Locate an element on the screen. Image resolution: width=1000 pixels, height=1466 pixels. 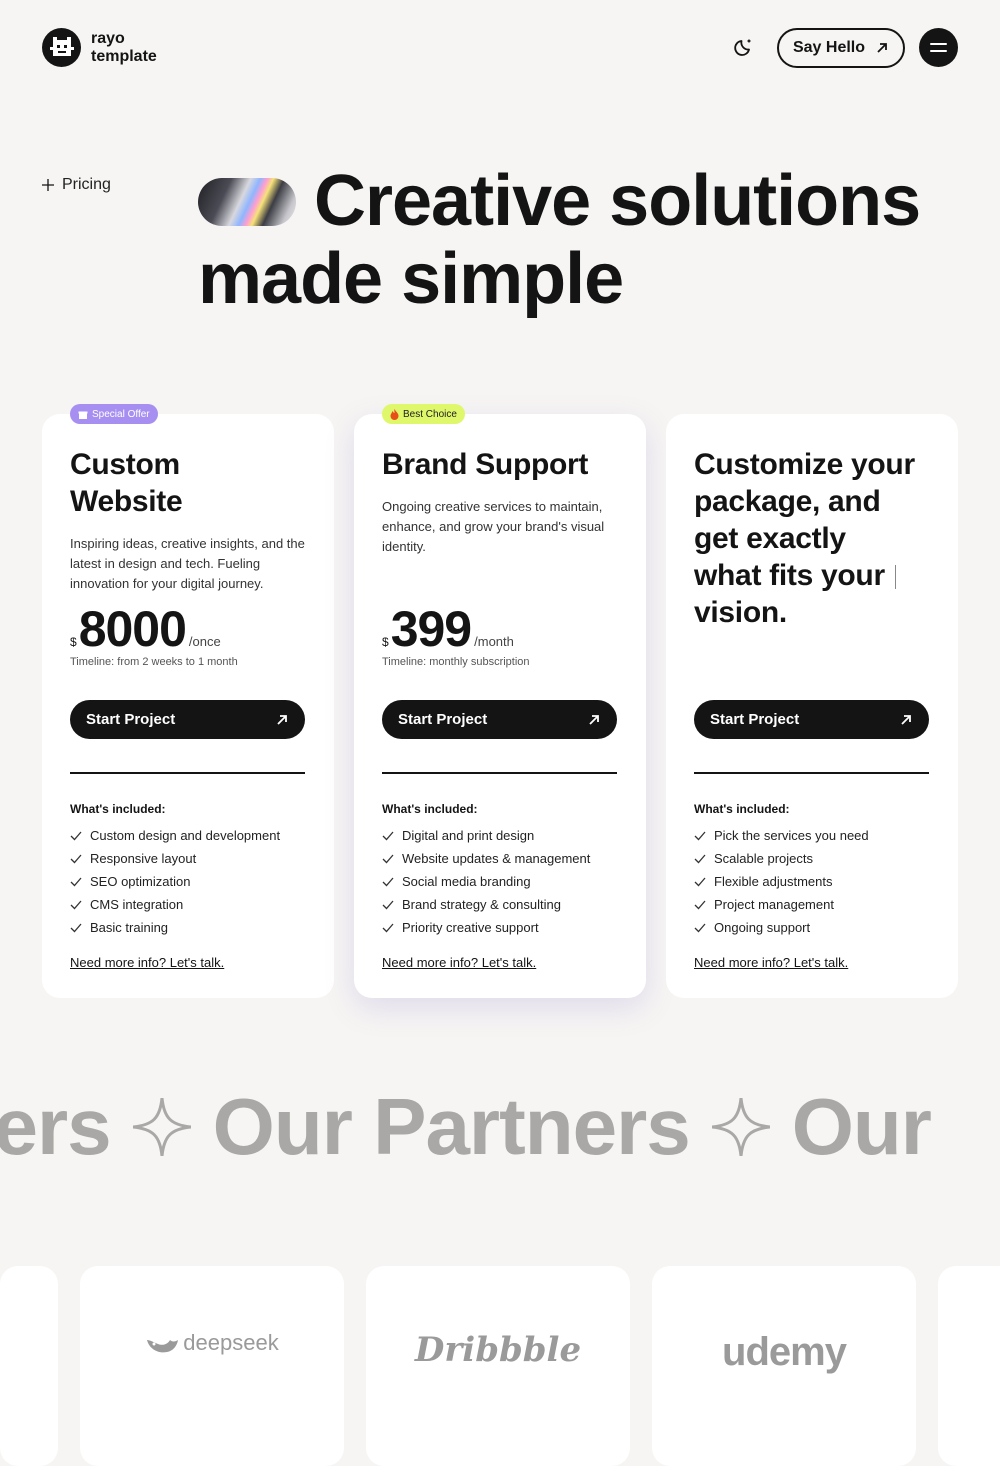
partner-logo-text: udemy is located at coordinates (784, 1352).